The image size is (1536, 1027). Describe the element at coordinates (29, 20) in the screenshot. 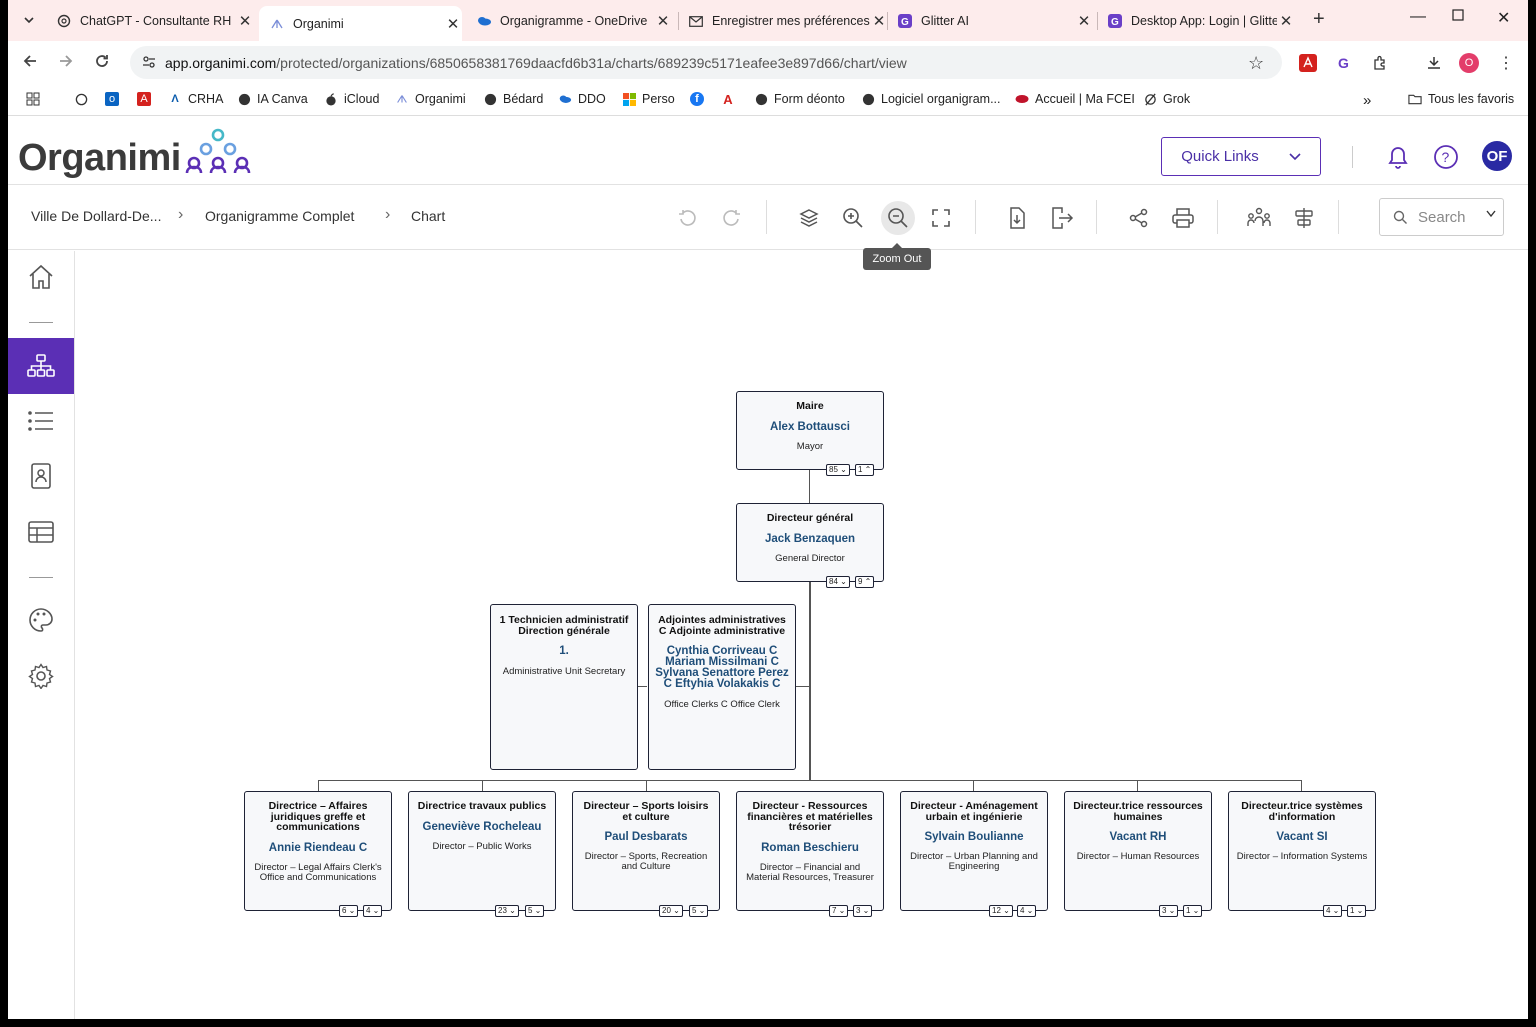

I see `tab-search-button` at that location.